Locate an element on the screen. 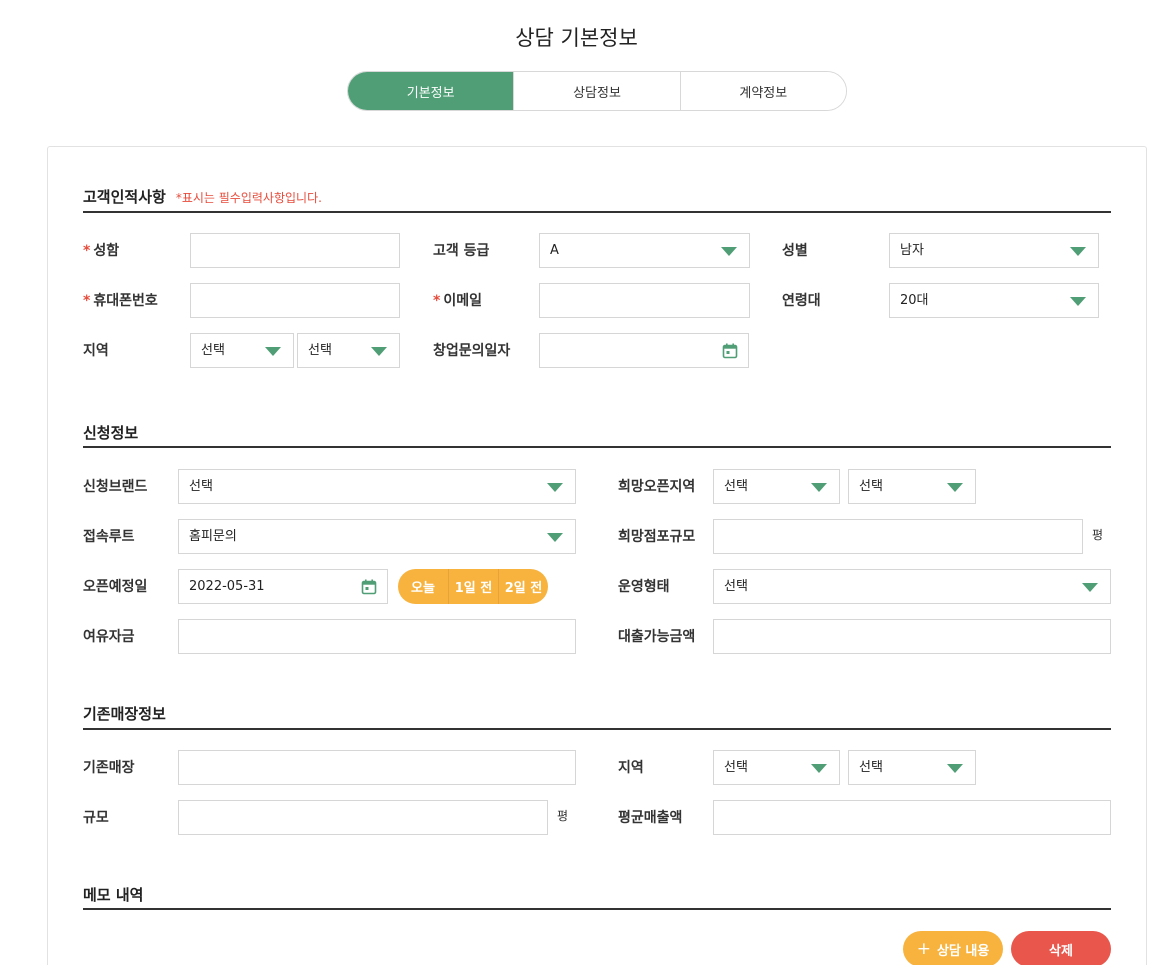  add-consult-label: 상담 내용 is located at coordinates (963, 951).